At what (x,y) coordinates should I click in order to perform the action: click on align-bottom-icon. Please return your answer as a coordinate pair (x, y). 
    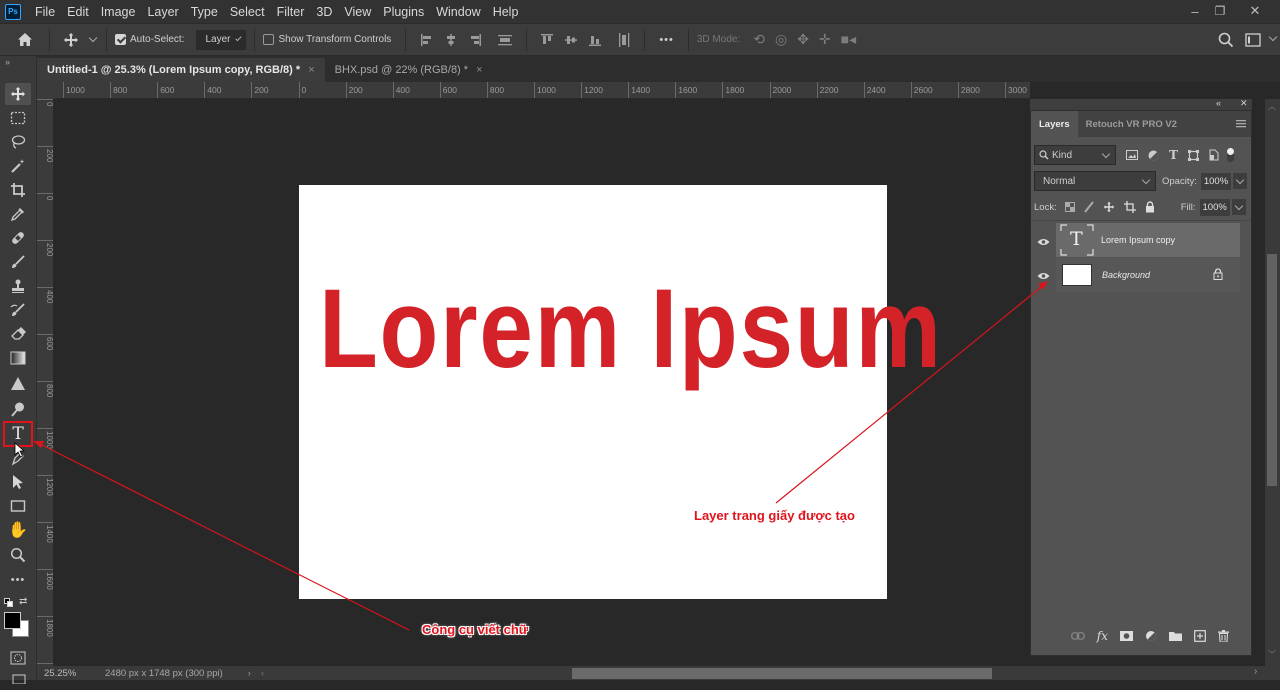
    Looking at the image, I should click on (595, 40).